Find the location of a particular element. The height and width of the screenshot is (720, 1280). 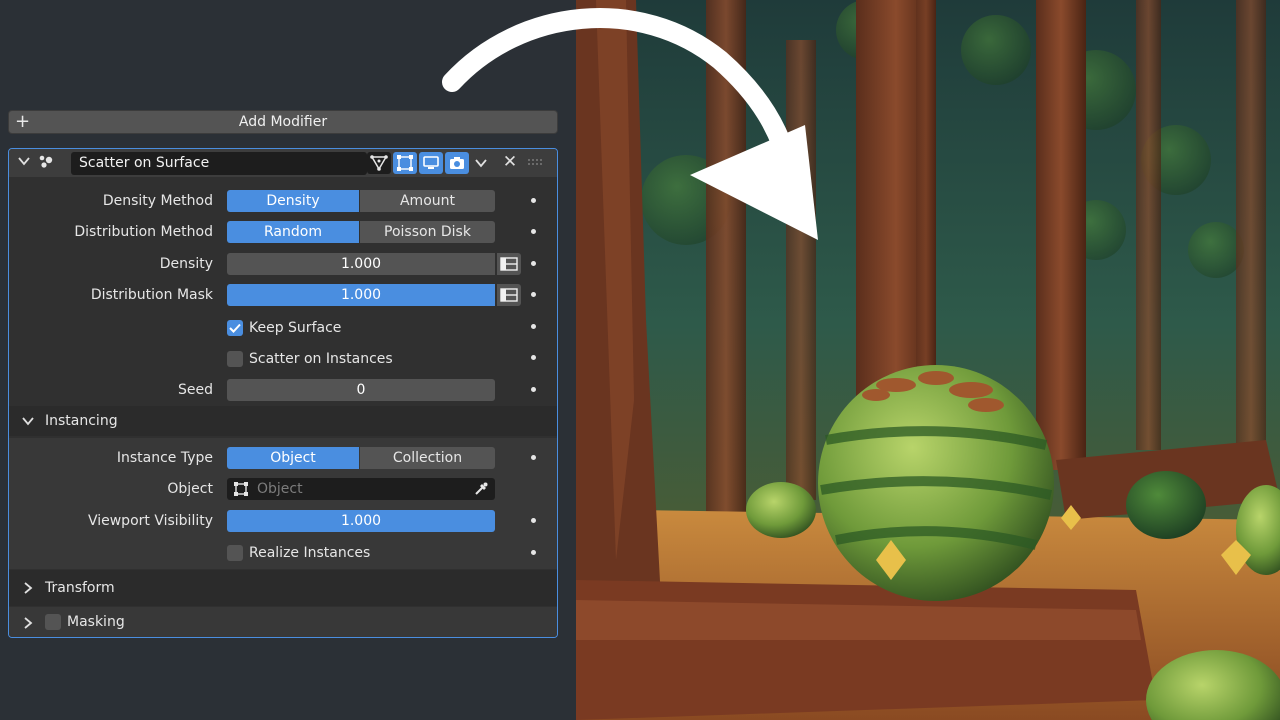

masking-subpanel-header: Masking is located at coordinates (283, 622).